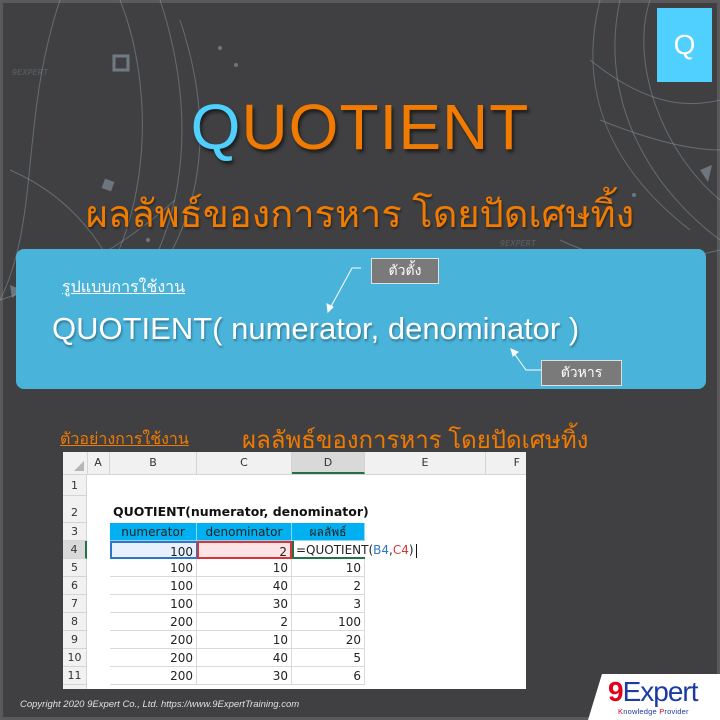 The height and width of the screenshot is (720, 720). I want to click on function-title: QUOTIENT, so click(360, 127).